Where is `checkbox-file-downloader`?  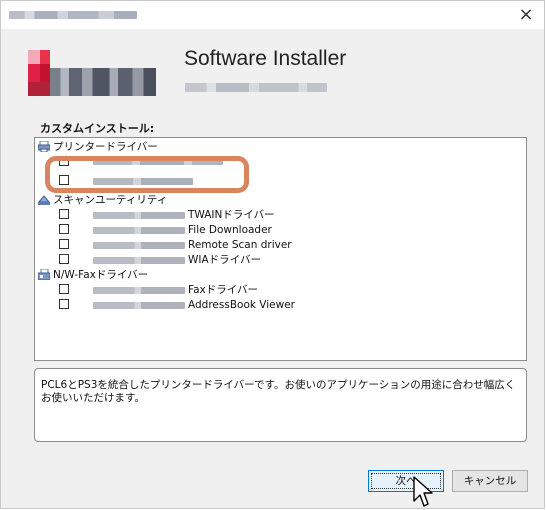
checkbox-file-downloader is located at coordinates (64, 229).